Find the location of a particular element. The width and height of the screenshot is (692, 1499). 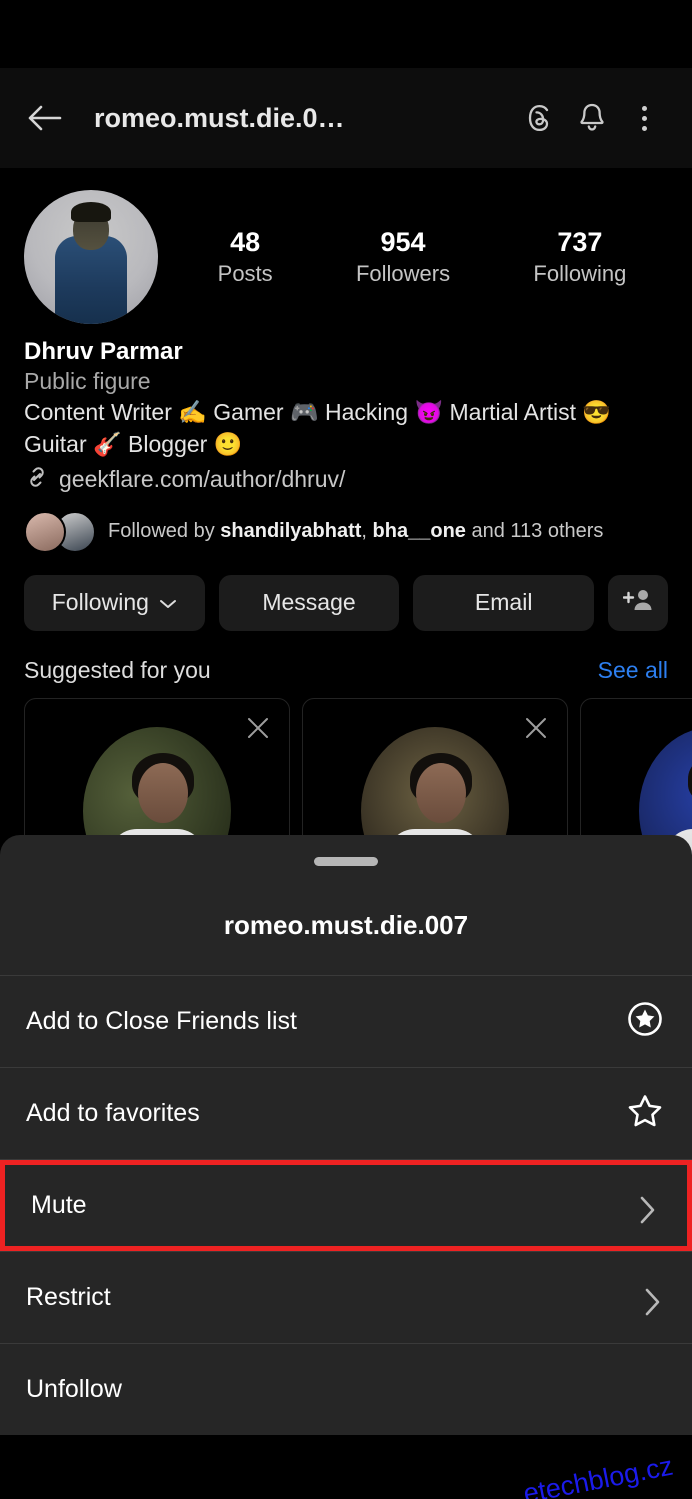

bell-icon is located at coordinates (592, 118).